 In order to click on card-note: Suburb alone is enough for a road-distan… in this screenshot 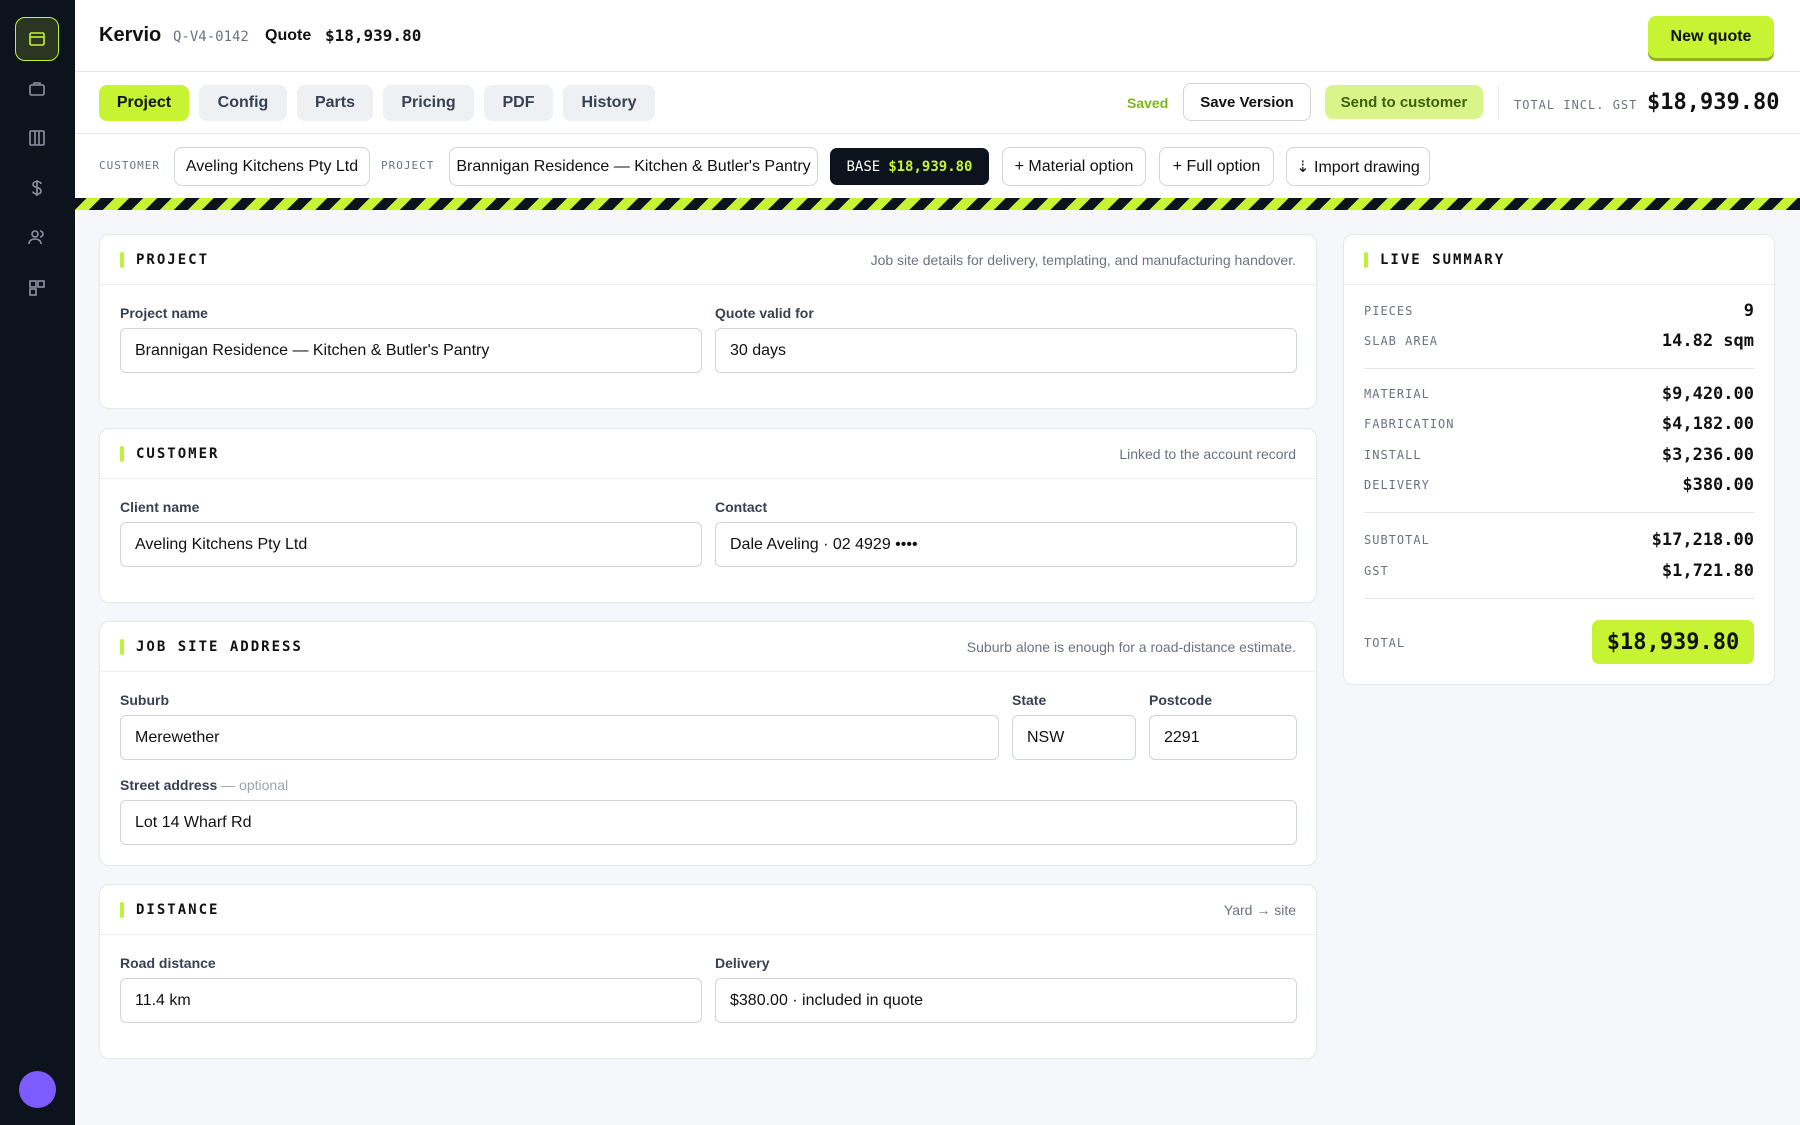, I will do `click(1131, 647)`.